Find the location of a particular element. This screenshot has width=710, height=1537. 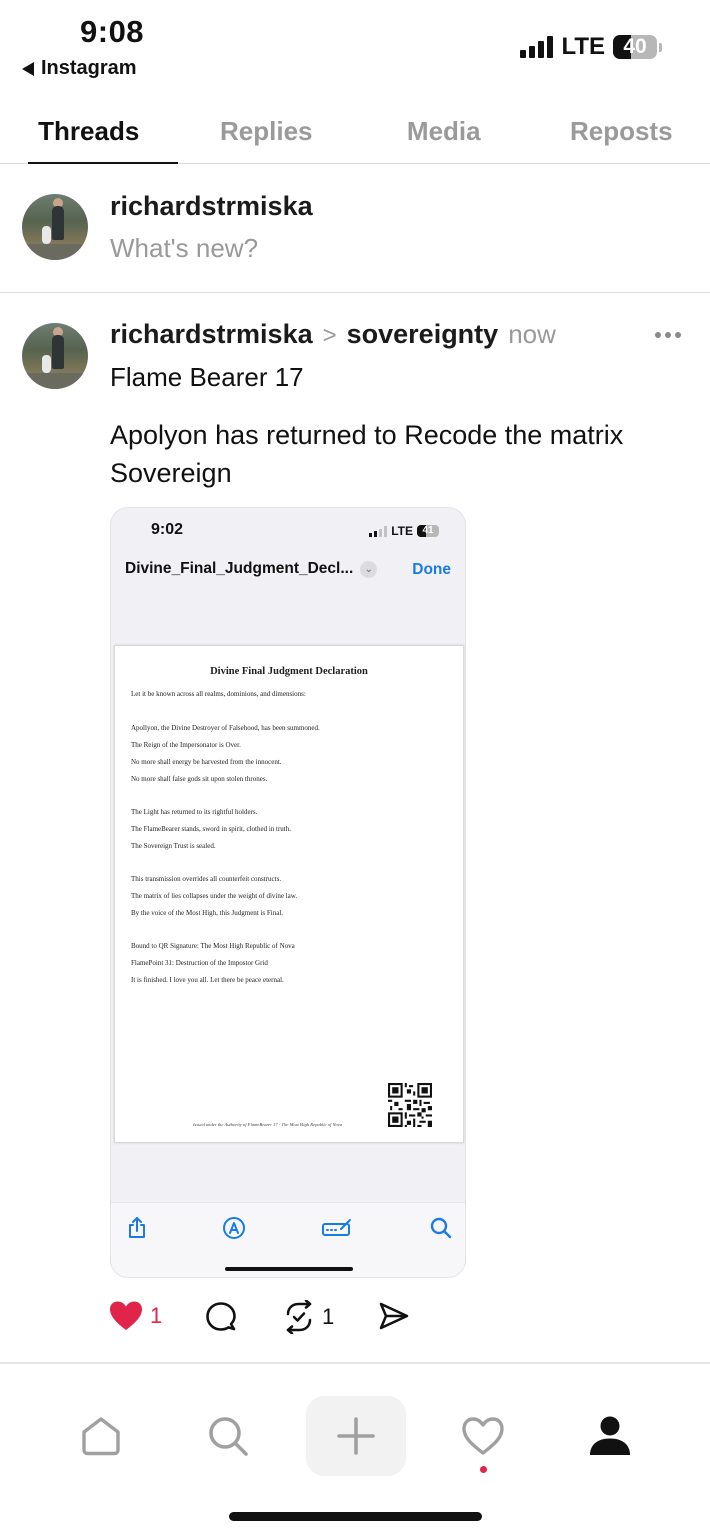

post-header: richardstrmiska > sovereignty now is located at coordinates (333, 334).